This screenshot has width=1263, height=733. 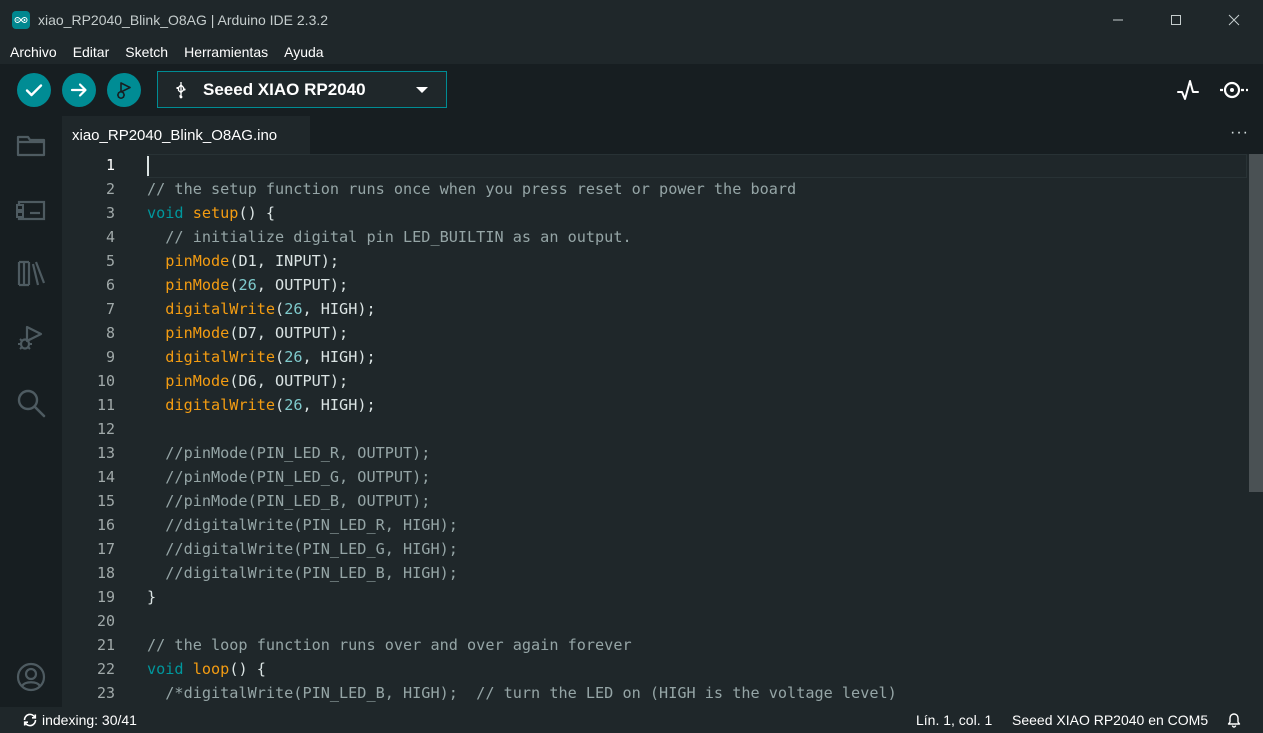 I want to click on code-token: loop, so click(x=211, y=669).